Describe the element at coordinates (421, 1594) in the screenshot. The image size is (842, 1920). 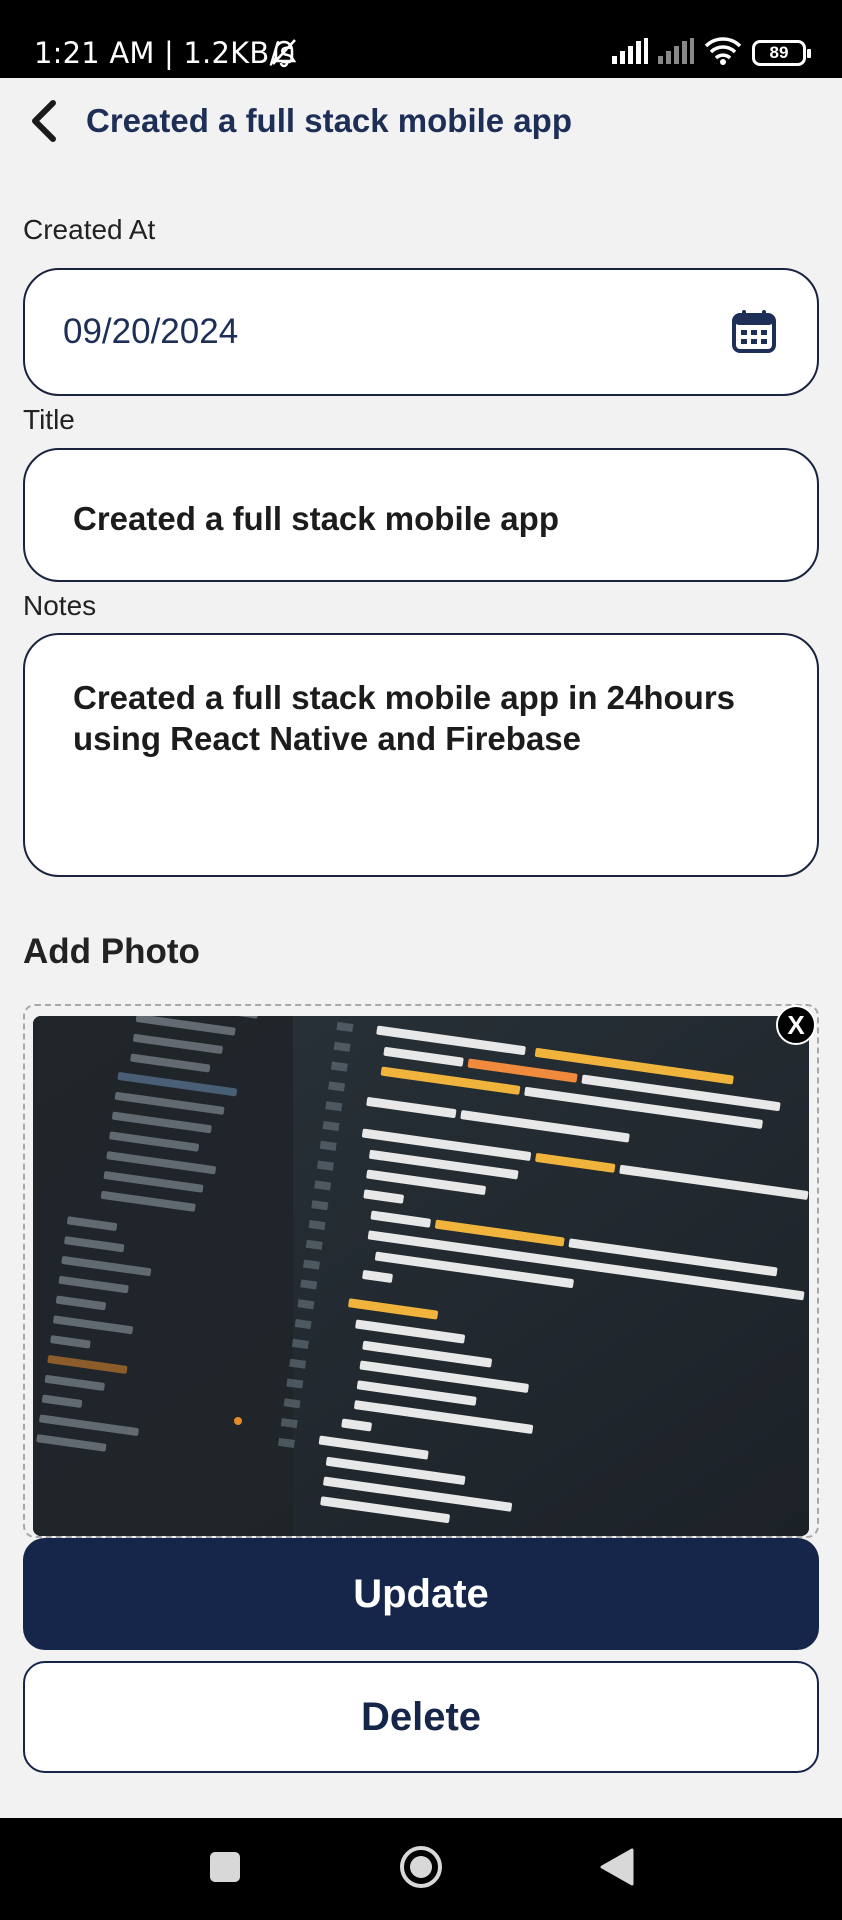
I see `update-button: Update` at that location.